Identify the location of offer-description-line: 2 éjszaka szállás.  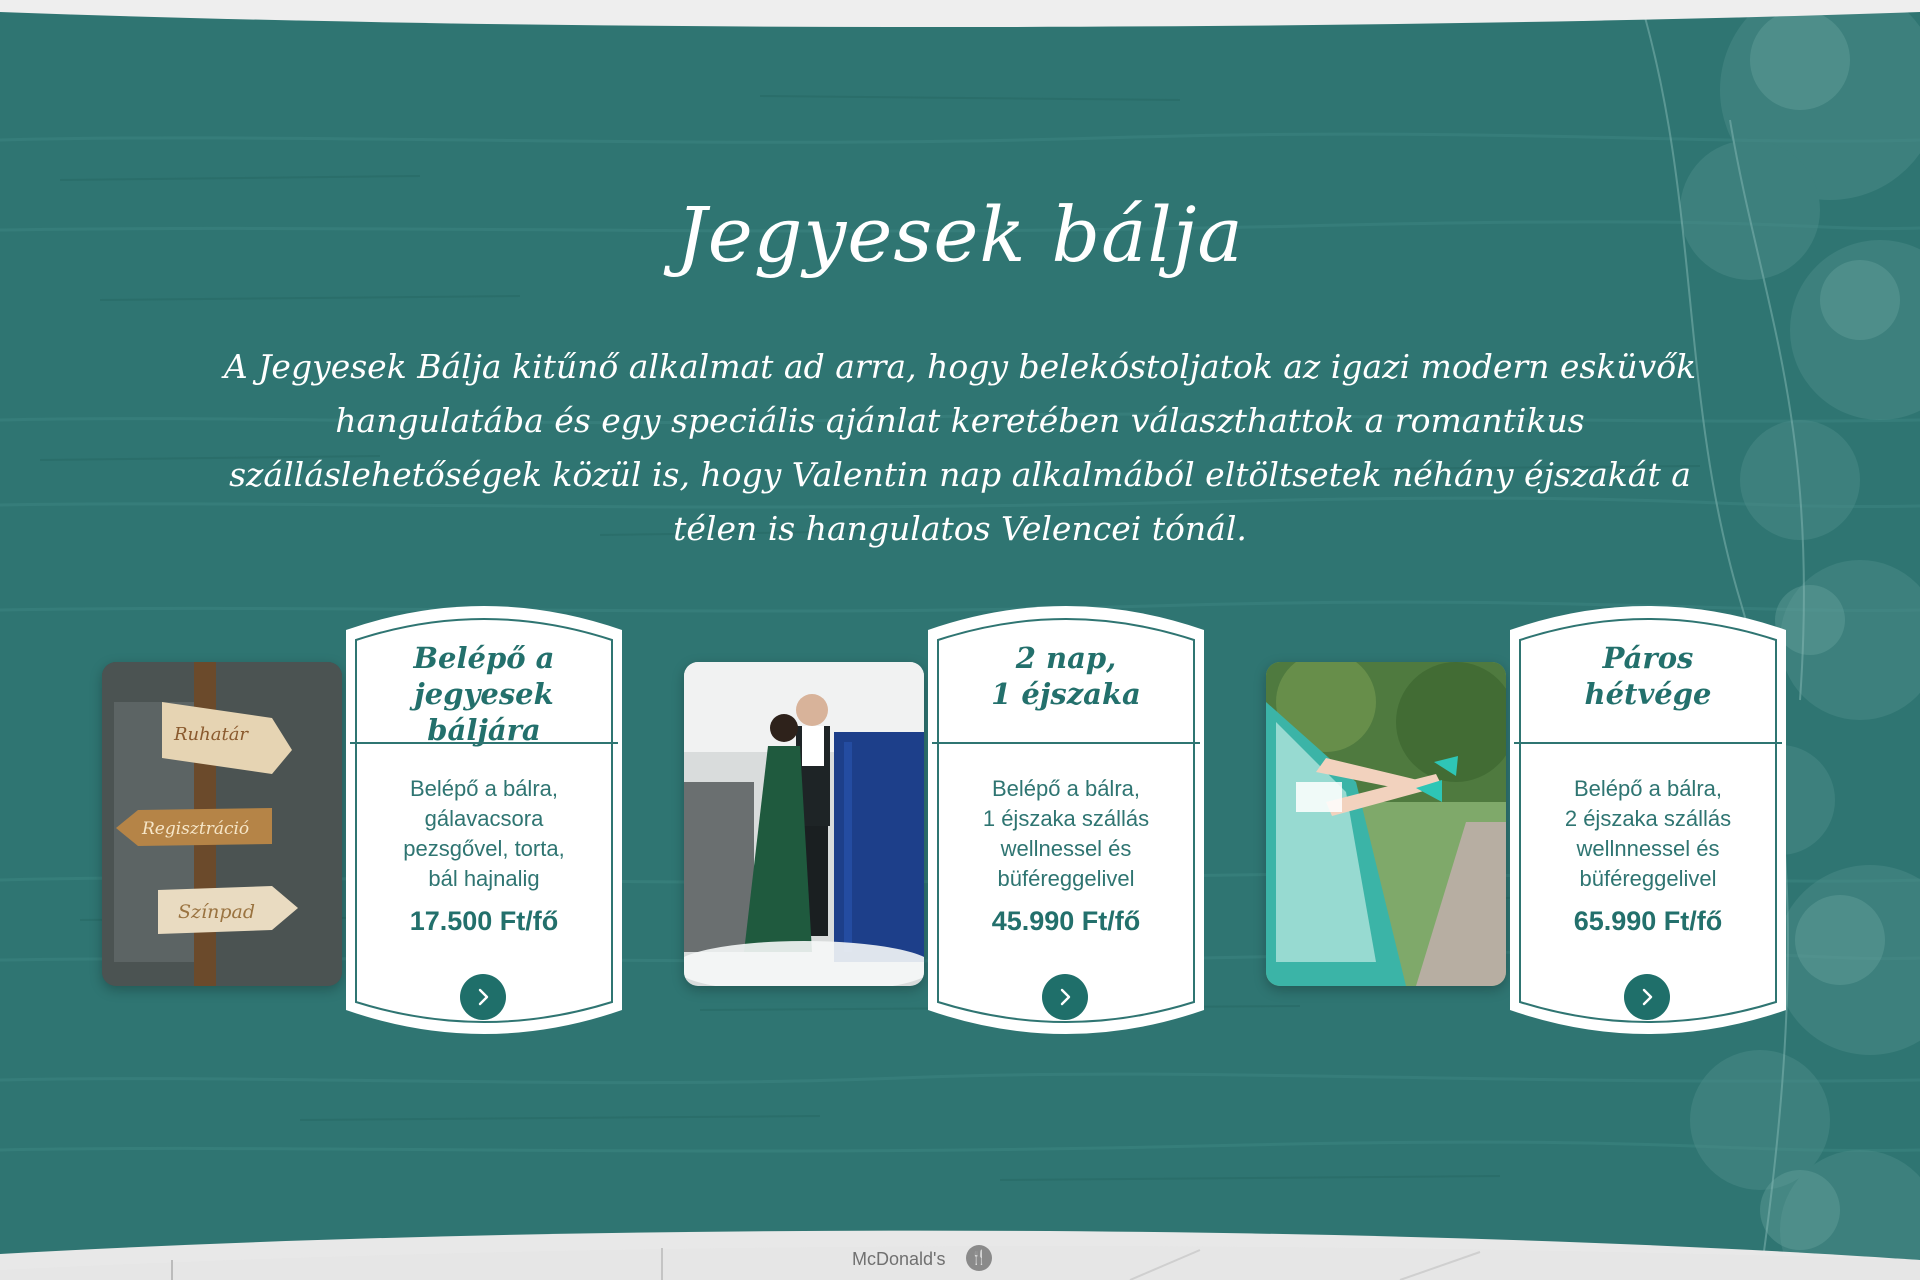
(1648, 818).